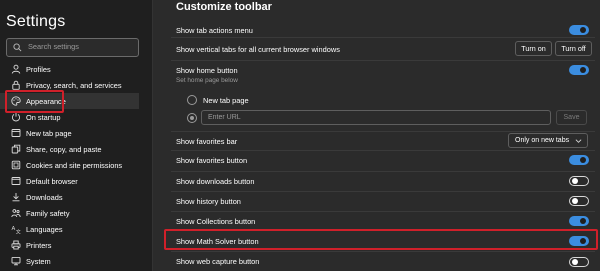  Describe the element at coordinates (207, 80) in the screenshot. I see `row-sublabel: Set home page below` at that location.